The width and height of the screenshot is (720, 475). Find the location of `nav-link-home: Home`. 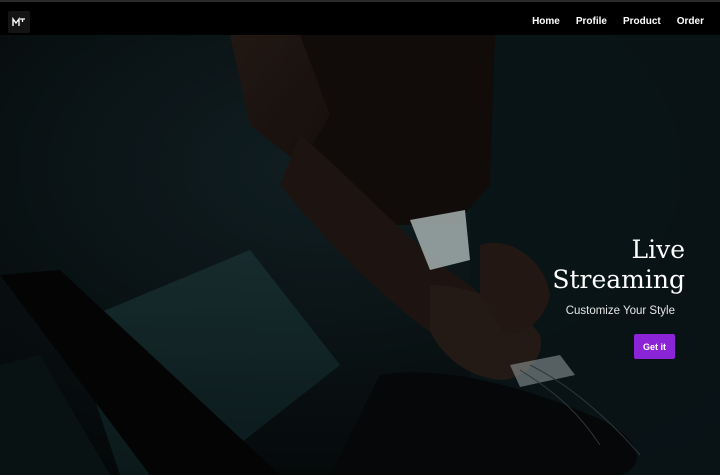

nav-link-home: Home is located at coordinates (546, 22).